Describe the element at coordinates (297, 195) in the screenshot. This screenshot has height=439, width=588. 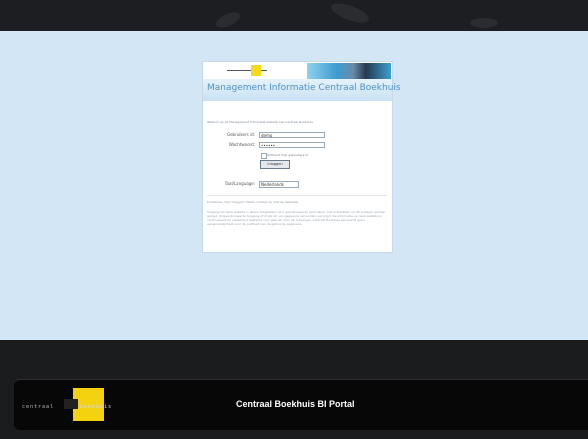
I see `divider` at that location.